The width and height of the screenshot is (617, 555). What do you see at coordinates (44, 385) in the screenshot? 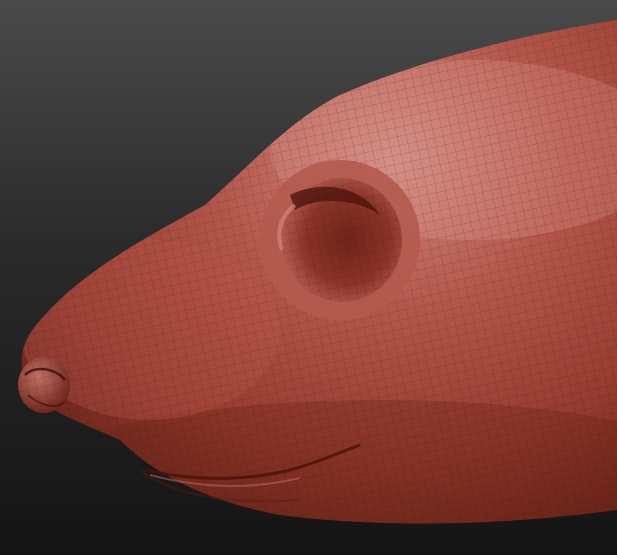
I see `nose` at bounding box center [44, 385].